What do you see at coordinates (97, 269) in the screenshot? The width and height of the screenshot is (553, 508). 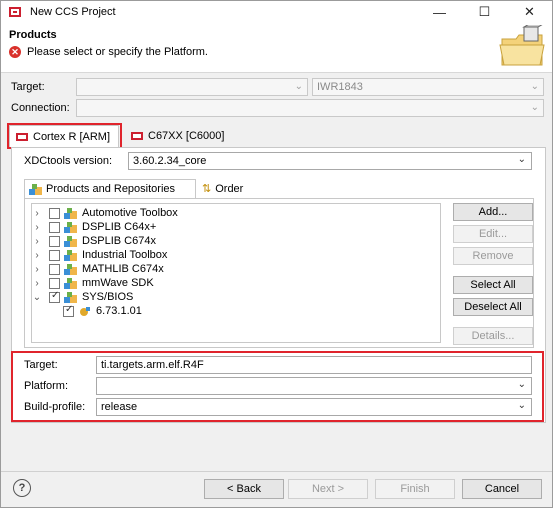 I see `list-item: › MATHLIB C674x` at bounding box center [97, 269].